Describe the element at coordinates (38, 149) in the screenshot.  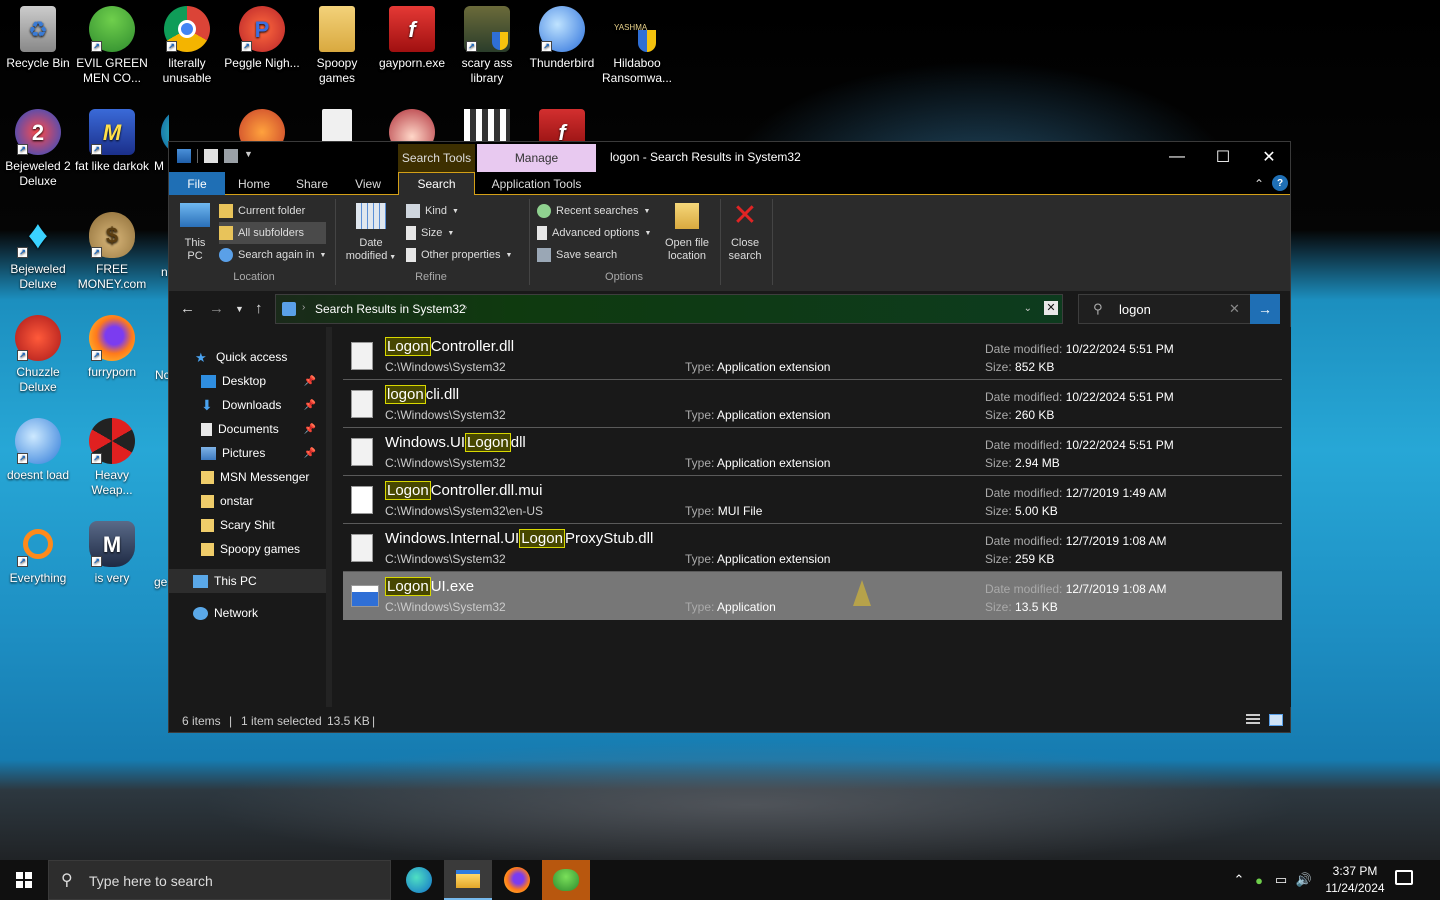
I see `desktop-icon-bejeweled-2: 2 ↗ Bejeweled 2 Deluxe` at that location.